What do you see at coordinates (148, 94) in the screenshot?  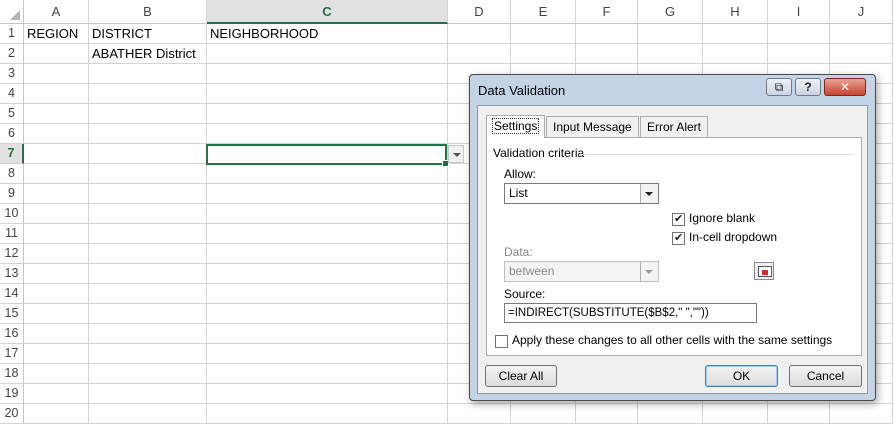 I see `cell-b4` at bounding box center [148, 94].